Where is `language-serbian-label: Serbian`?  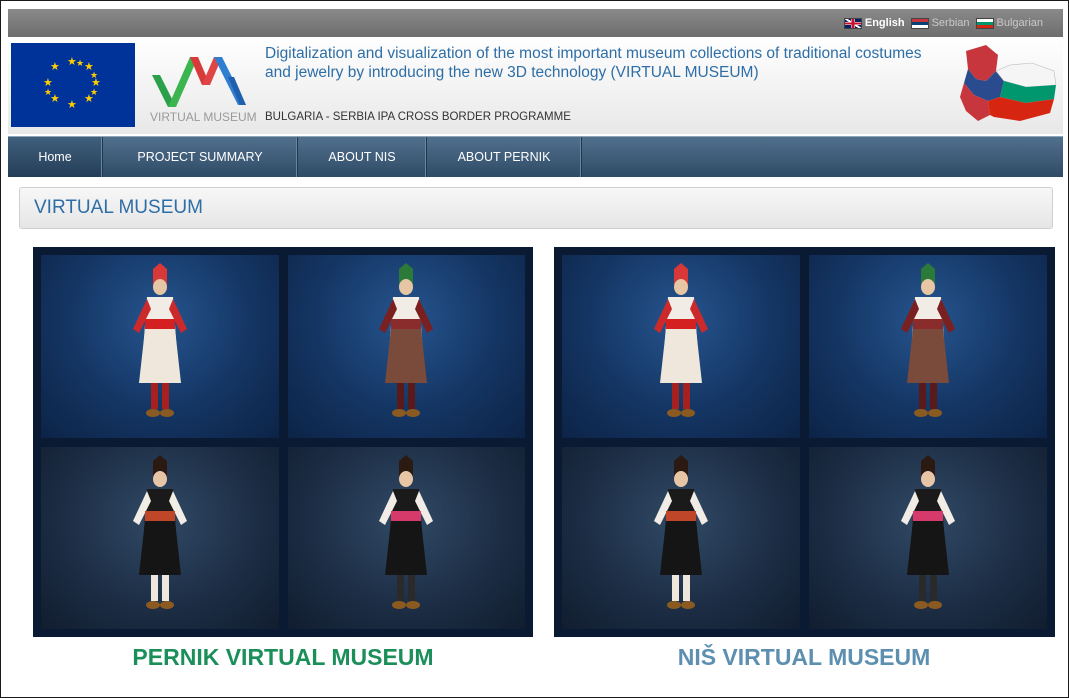
language-serbian-label: Serbian is located at coordinates (950, 23).